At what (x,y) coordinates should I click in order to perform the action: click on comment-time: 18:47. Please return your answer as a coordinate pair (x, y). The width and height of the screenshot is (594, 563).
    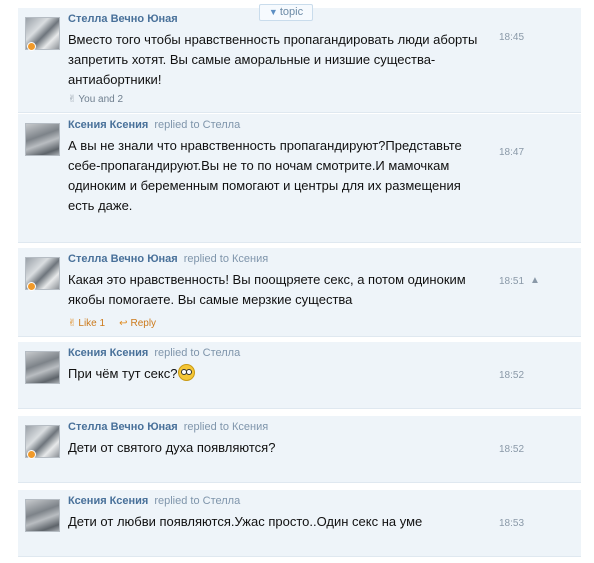
    Looking at the image, I should click on (511, 152).